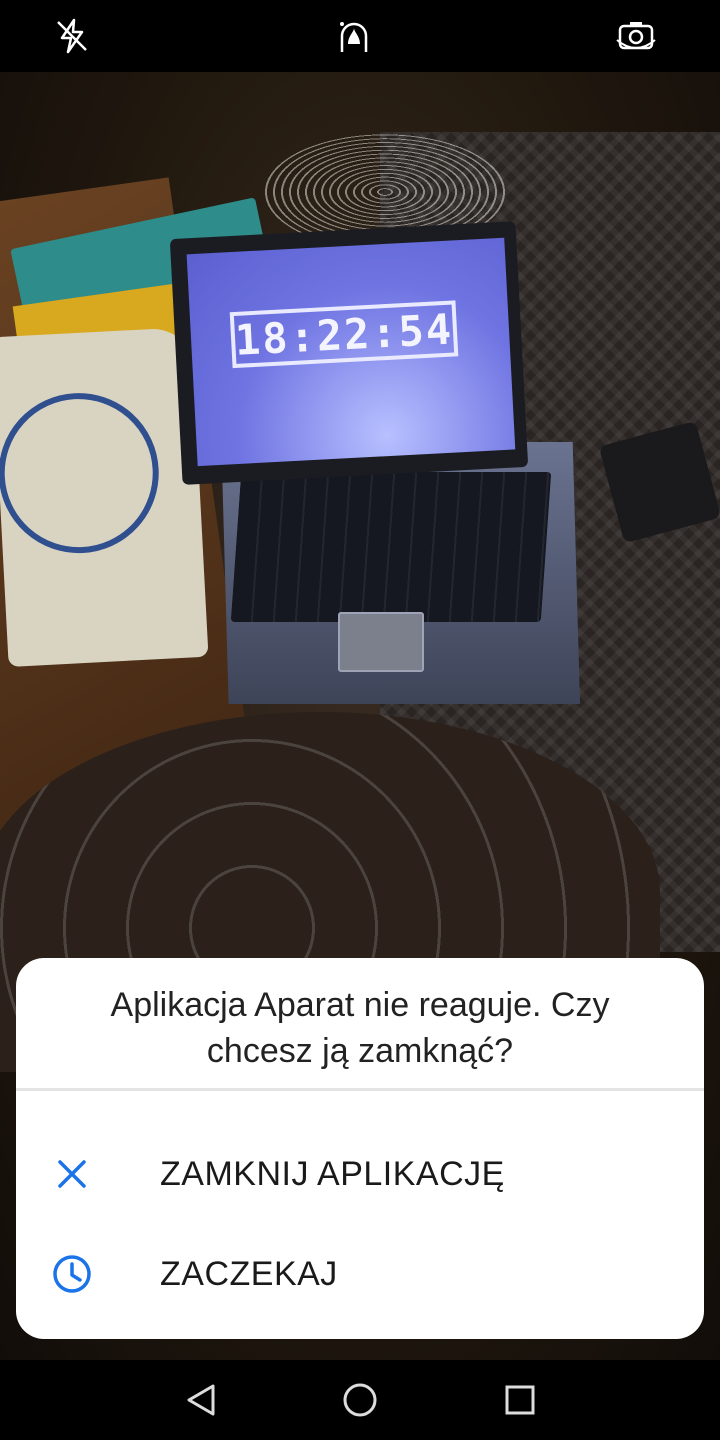 This screenshot has height=1440, width=720. I want to click on dialog-divider, so click(360, 1089).